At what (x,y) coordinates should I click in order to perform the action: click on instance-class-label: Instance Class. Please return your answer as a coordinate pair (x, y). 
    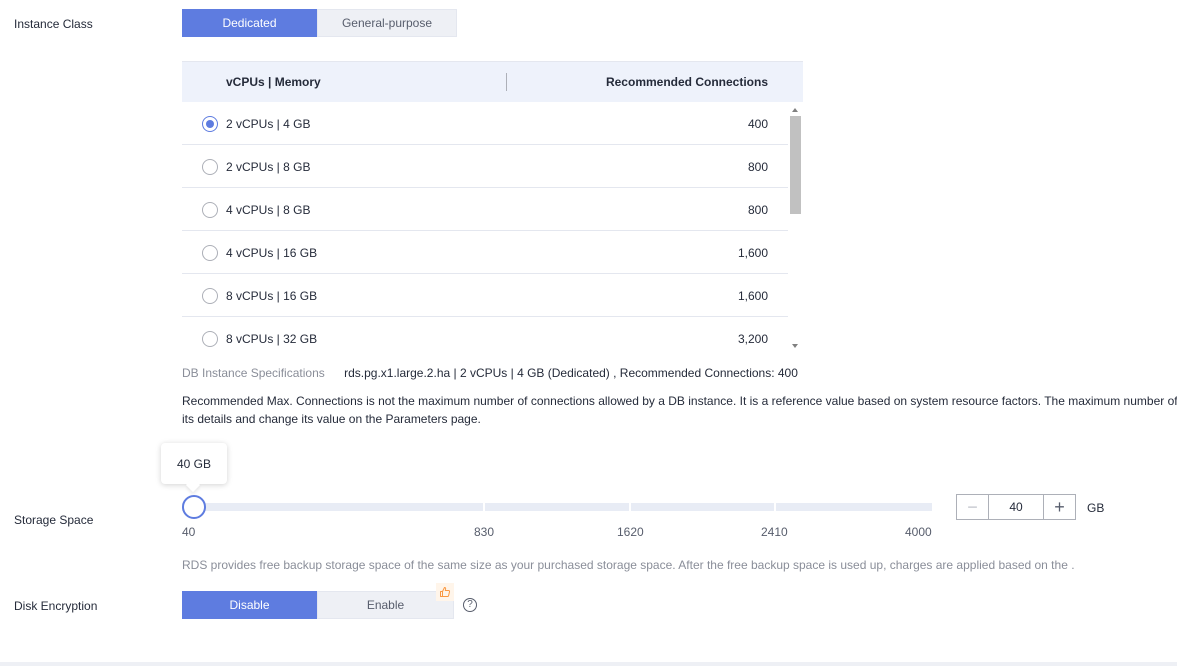
    Looking at the image, I should click on (53, 24).